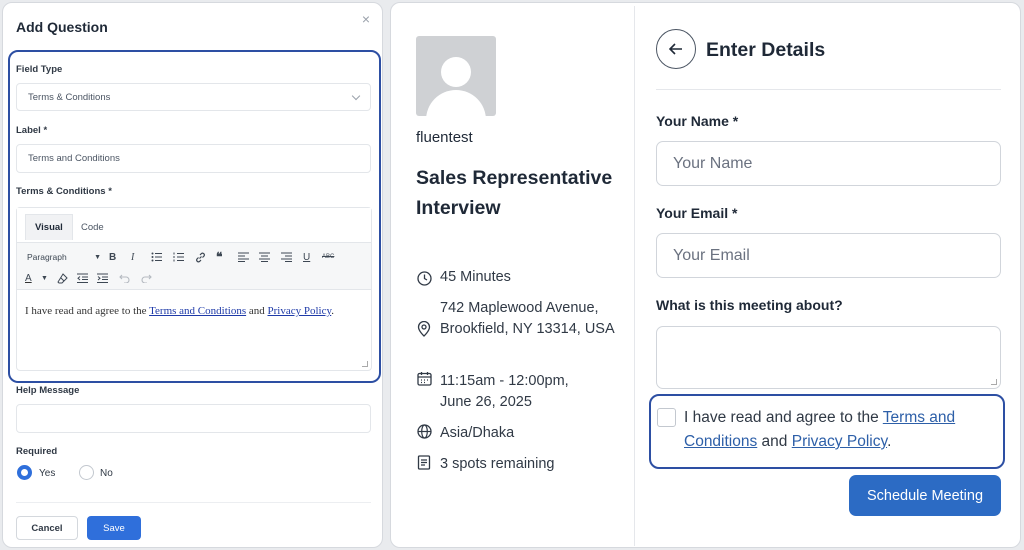  I want to click on host-name: fluentest, so click(444, 137).